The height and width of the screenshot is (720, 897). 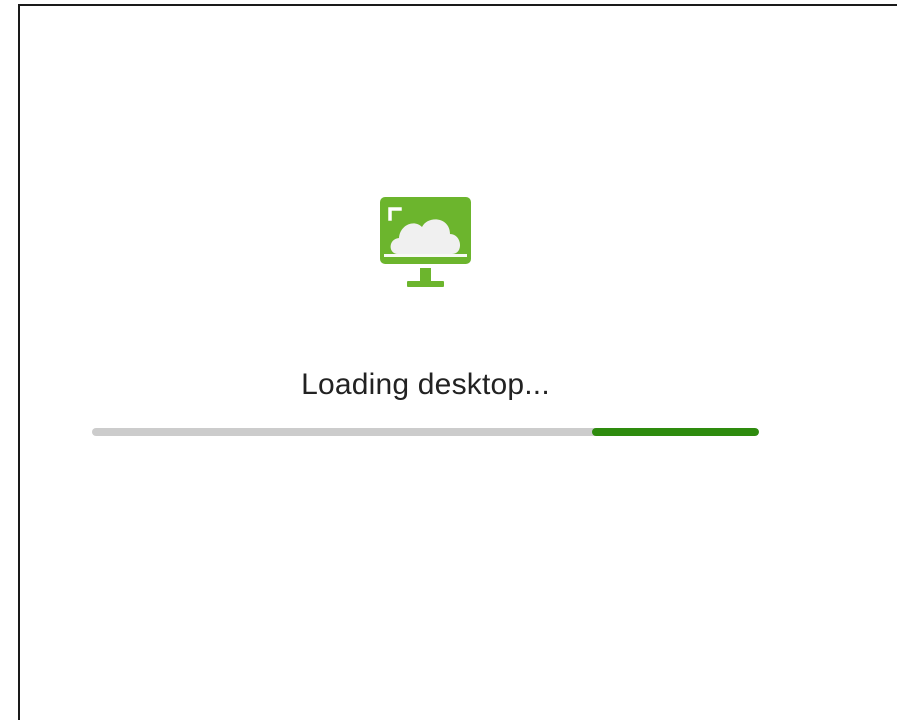 I want to click on progress-indicator, so click(x=675, y=432).